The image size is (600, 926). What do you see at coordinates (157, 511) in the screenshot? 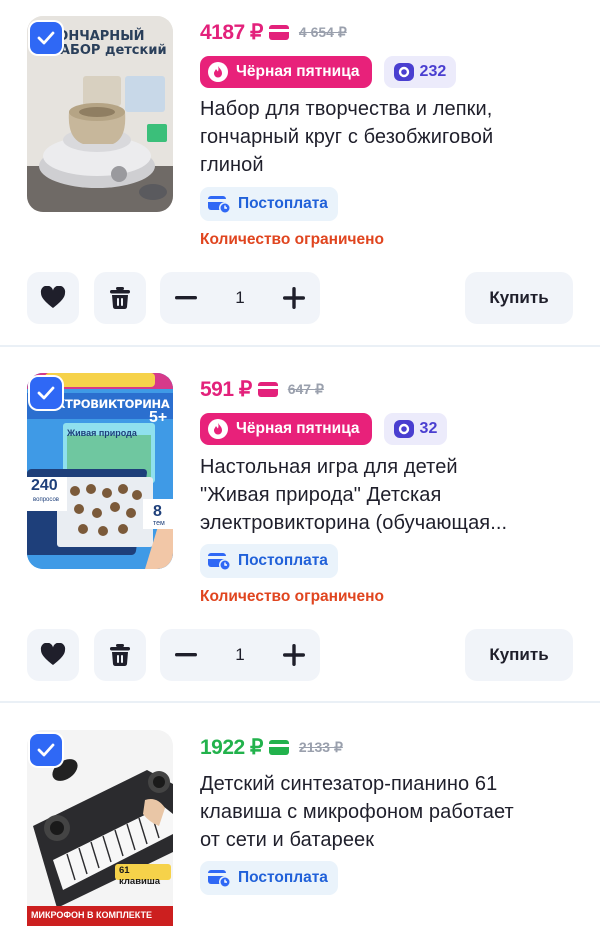
I see `image-topics: 8` at bounding box center [157, 511].